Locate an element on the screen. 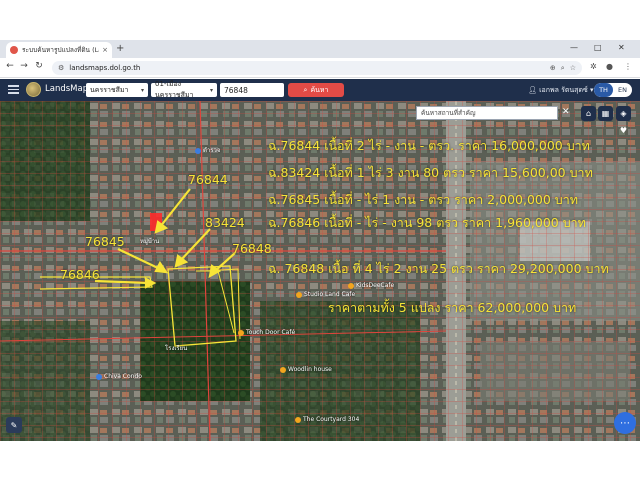 The image size is (640, 480). site-info-icon: ⚙ is located at coordinates (61, 68).